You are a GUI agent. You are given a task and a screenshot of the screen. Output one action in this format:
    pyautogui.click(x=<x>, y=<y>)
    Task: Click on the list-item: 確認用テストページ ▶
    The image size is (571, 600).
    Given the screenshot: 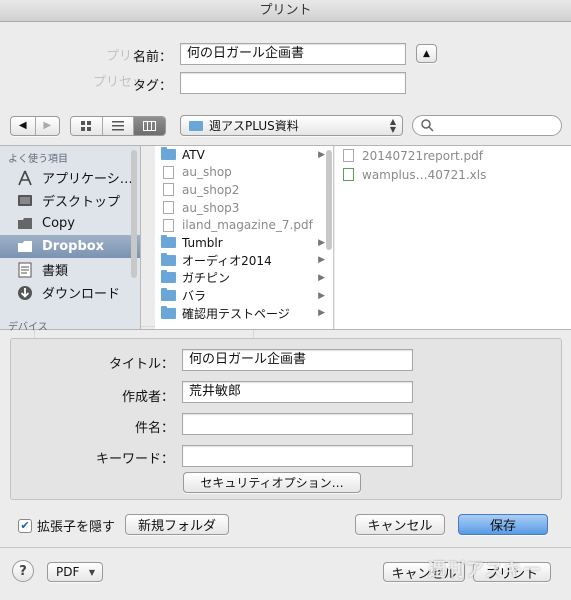 What is the action you would take?
    pyautogui.click(x=244, y=313)
    